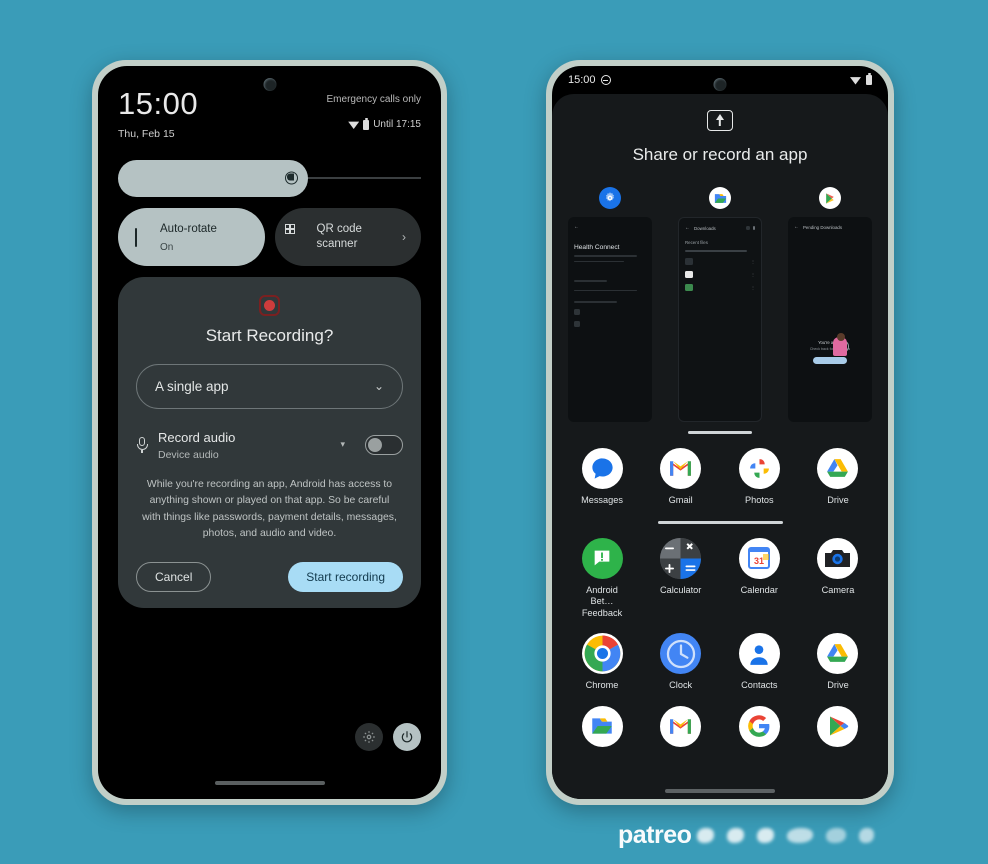  What do you see at coordinates (269, 236) in the screenshot?
I see `quick-settings-tiles: Auto-rotate On QR code scanner ›` at bounding box center [269, 236].